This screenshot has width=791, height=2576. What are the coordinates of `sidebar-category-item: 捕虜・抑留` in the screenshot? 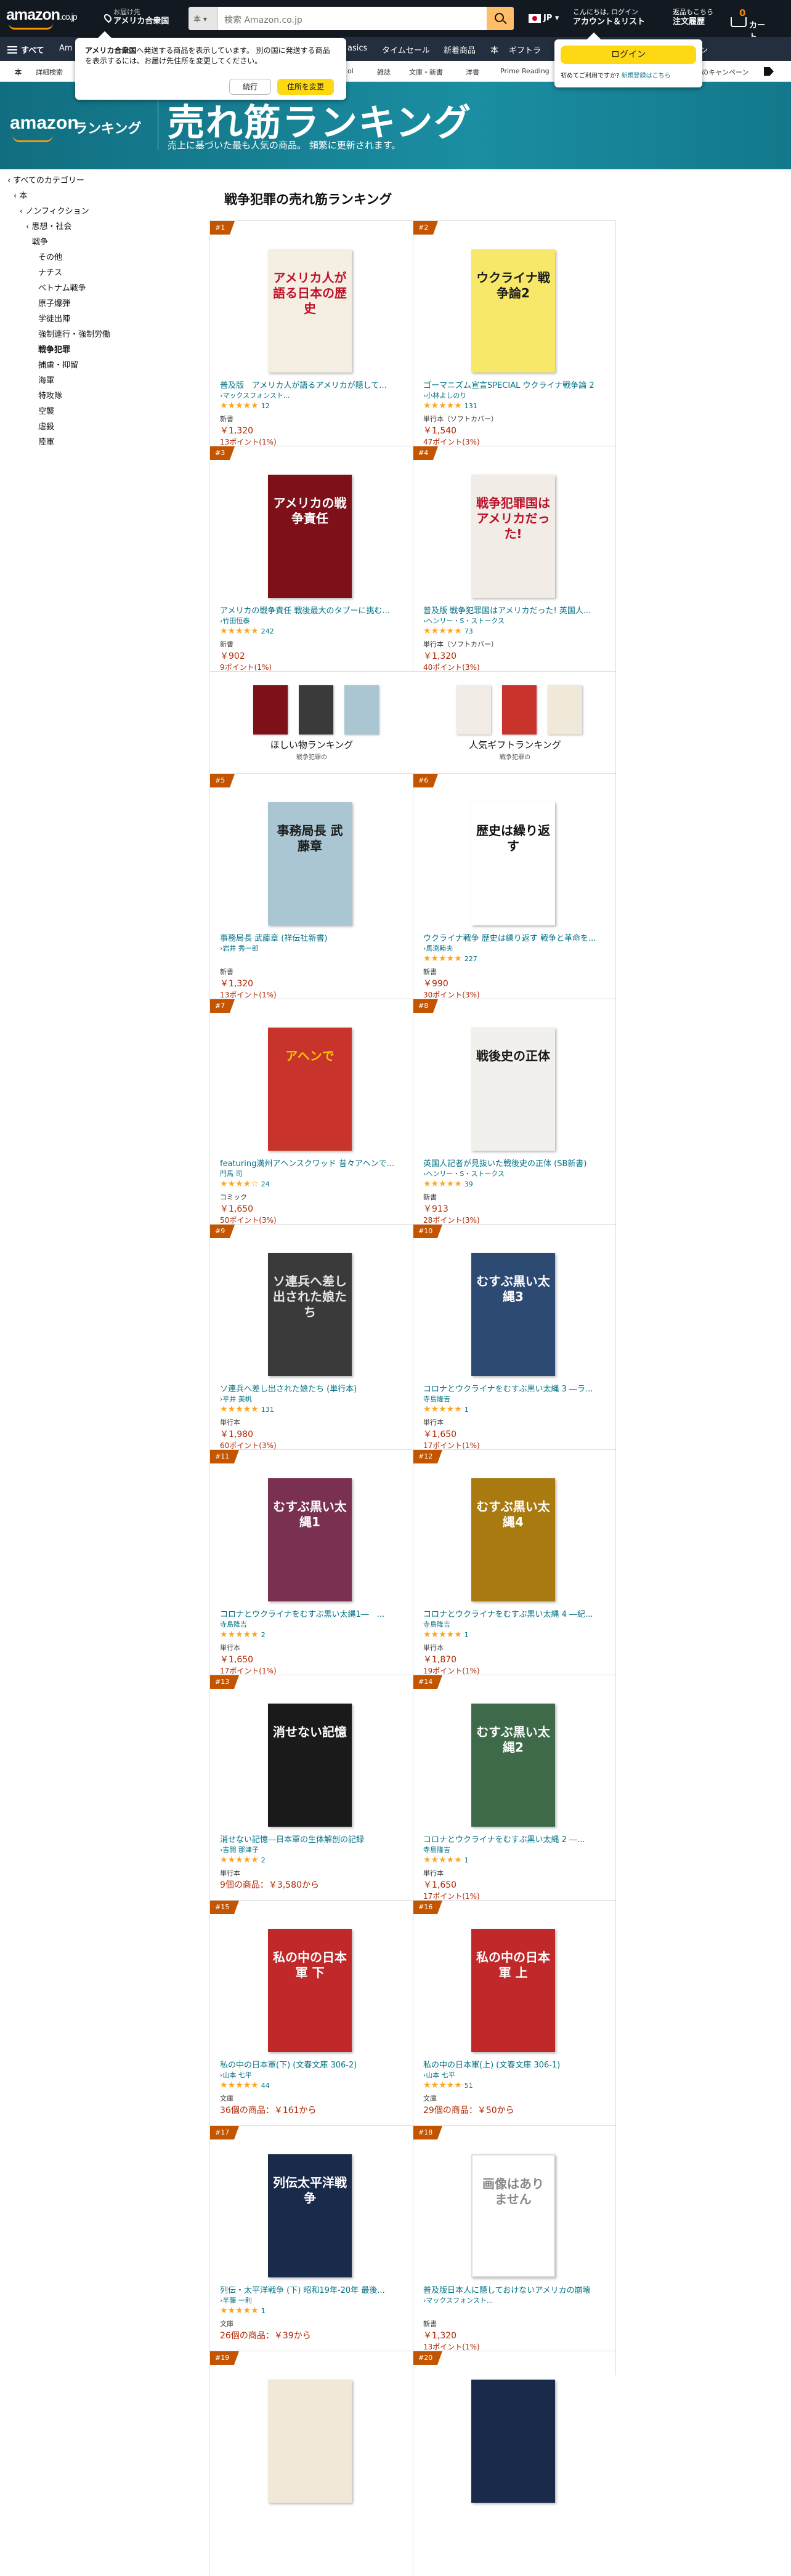 It's located at (58, 364).